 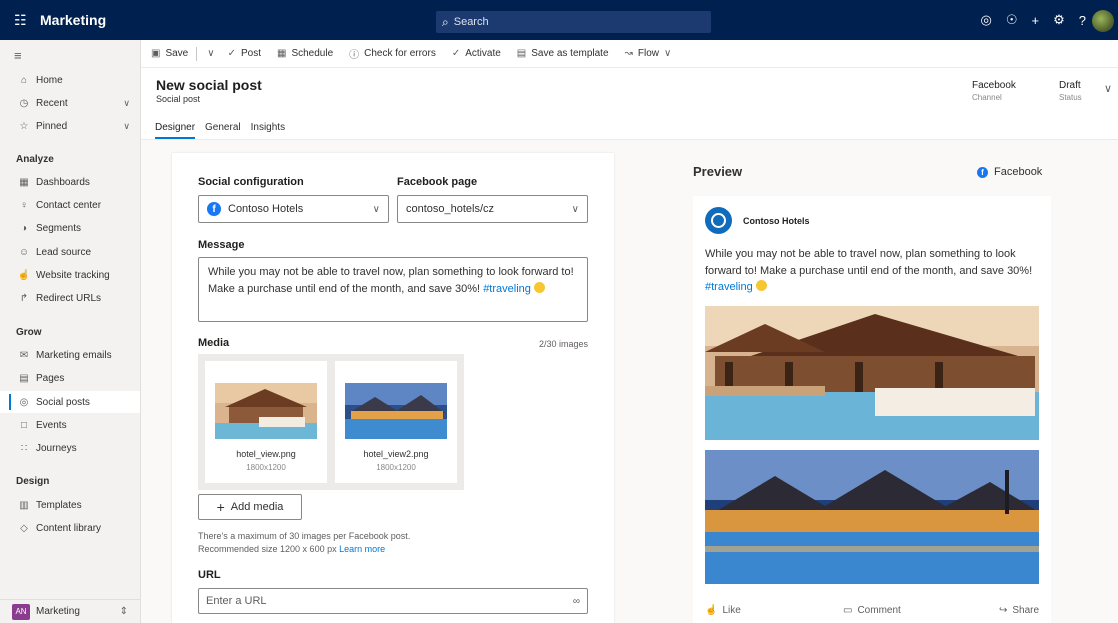 What do you see at coordinates (400, 53) in the screenshot?
I see `check-errors-label: Check for errors` at bounding box center [400, 53].